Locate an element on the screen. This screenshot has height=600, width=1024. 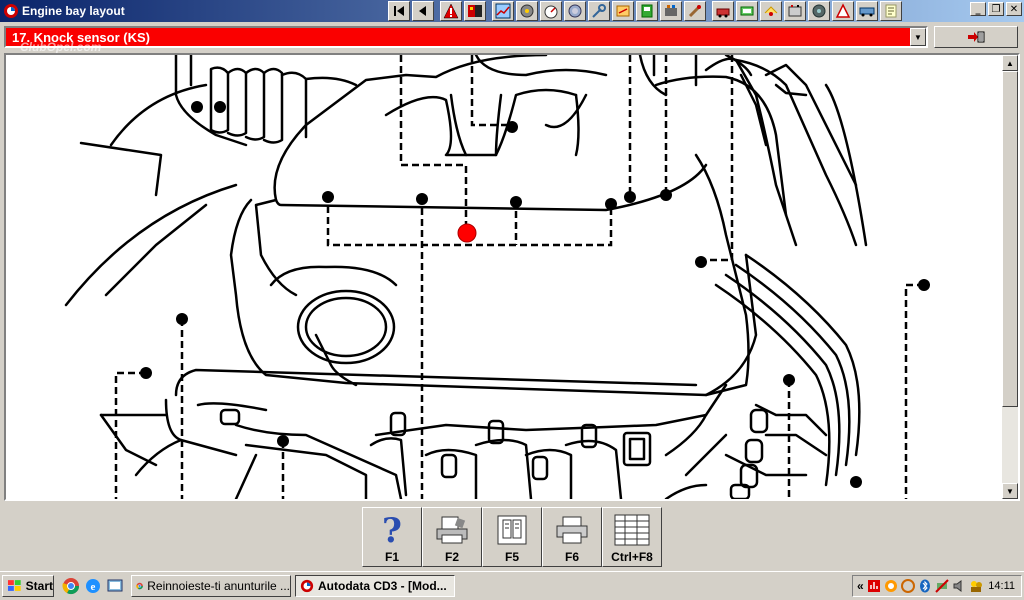
title-bar: Engine bay layout _ ❐ ✕ is located at coordinates (512, 11).